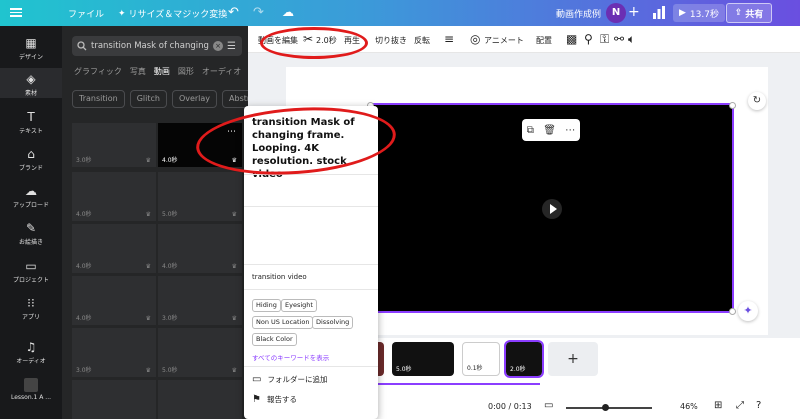  I want to click on animate-icon: ◎, so click(475, 39).